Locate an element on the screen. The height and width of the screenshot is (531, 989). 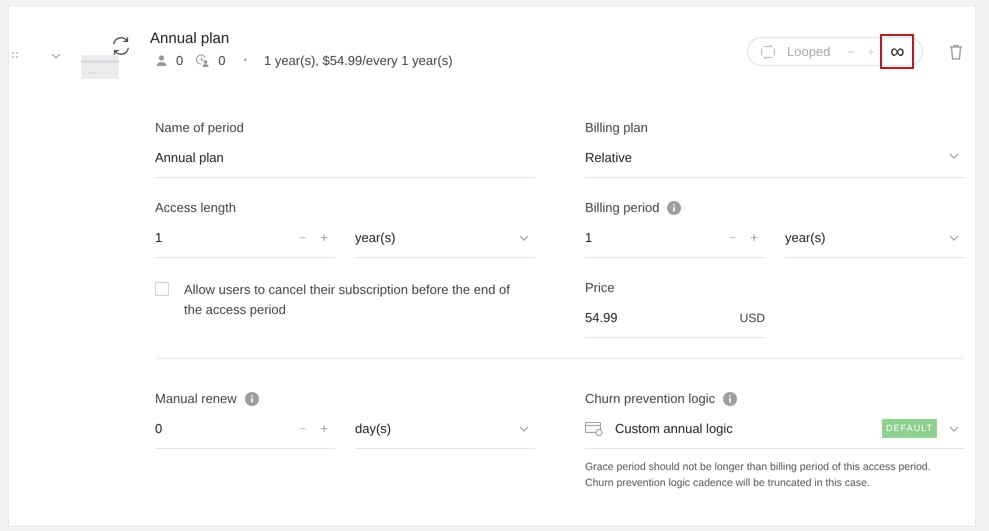
trial-count: 0 is located at coordinates (222, 61).